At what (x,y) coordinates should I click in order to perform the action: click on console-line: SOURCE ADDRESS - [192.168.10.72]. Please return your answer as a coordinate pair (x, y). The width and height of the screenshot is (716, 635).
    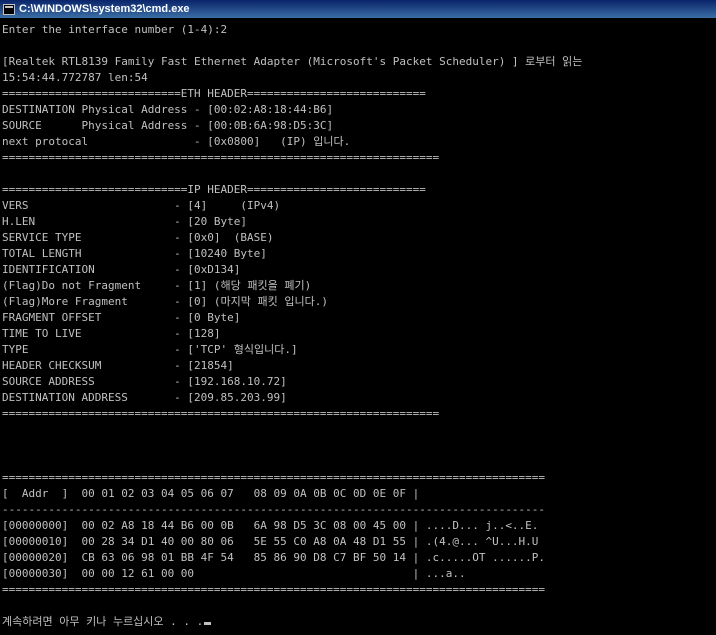
    Looking at the image, I should click on (144, 381).